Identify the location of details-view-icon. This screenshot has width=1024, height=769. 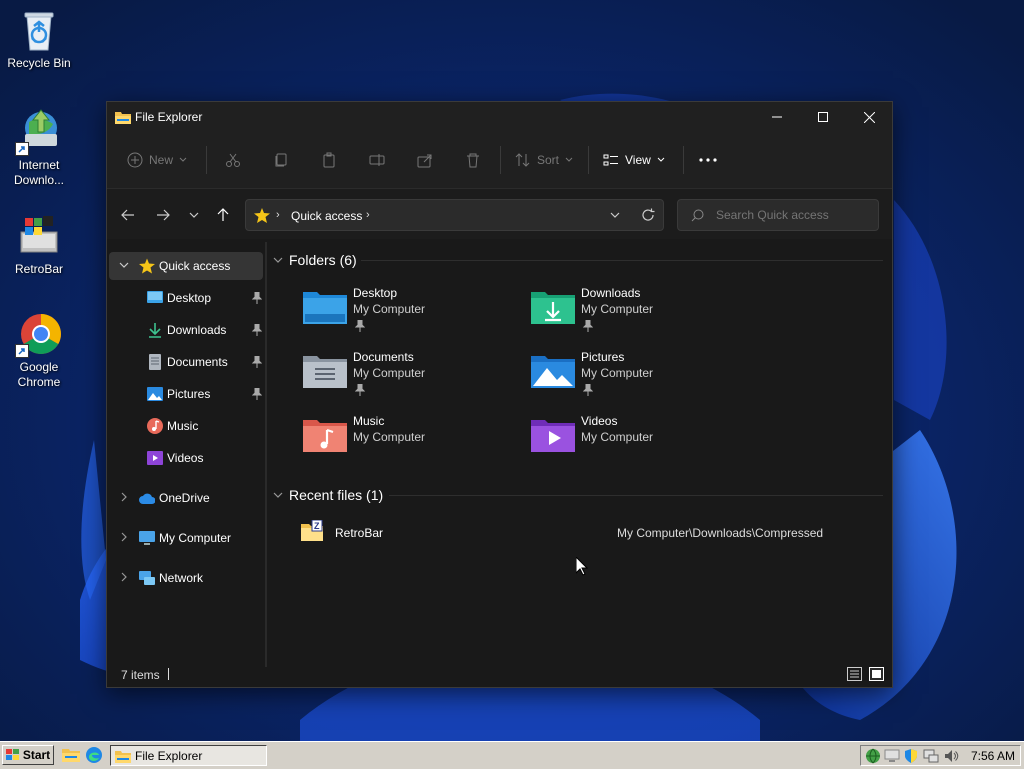
(854, 674).